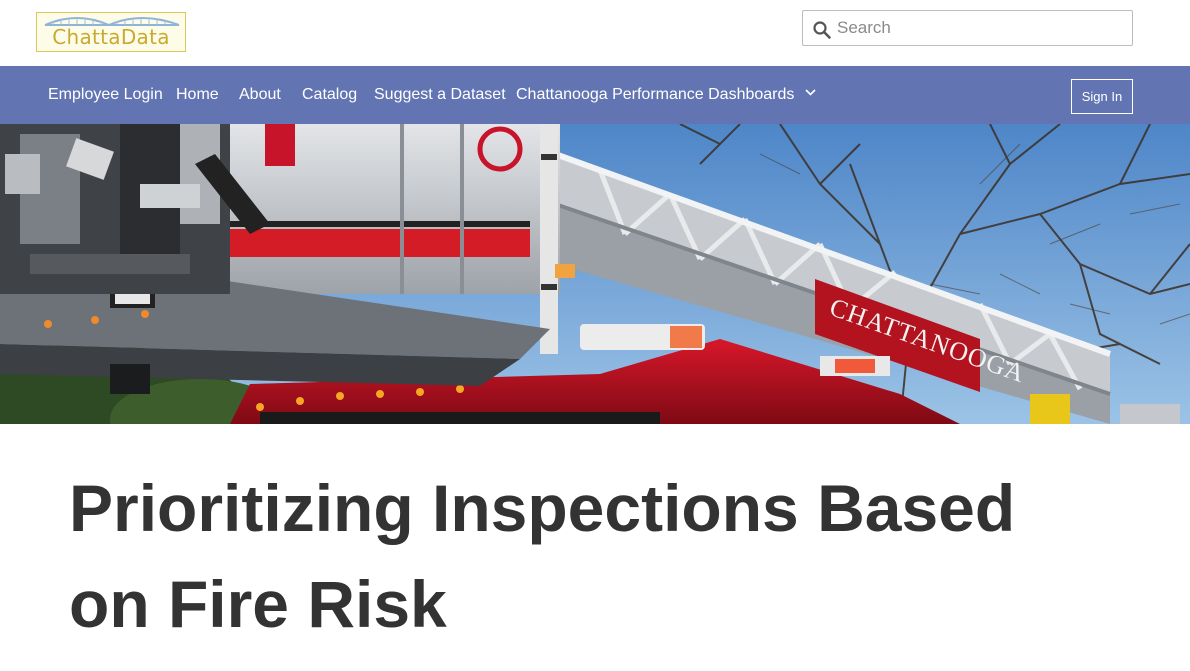 Image resolution: width=1190 pixels, height=671 pixels. I want to click on nav-about: About, so click(260, 95).